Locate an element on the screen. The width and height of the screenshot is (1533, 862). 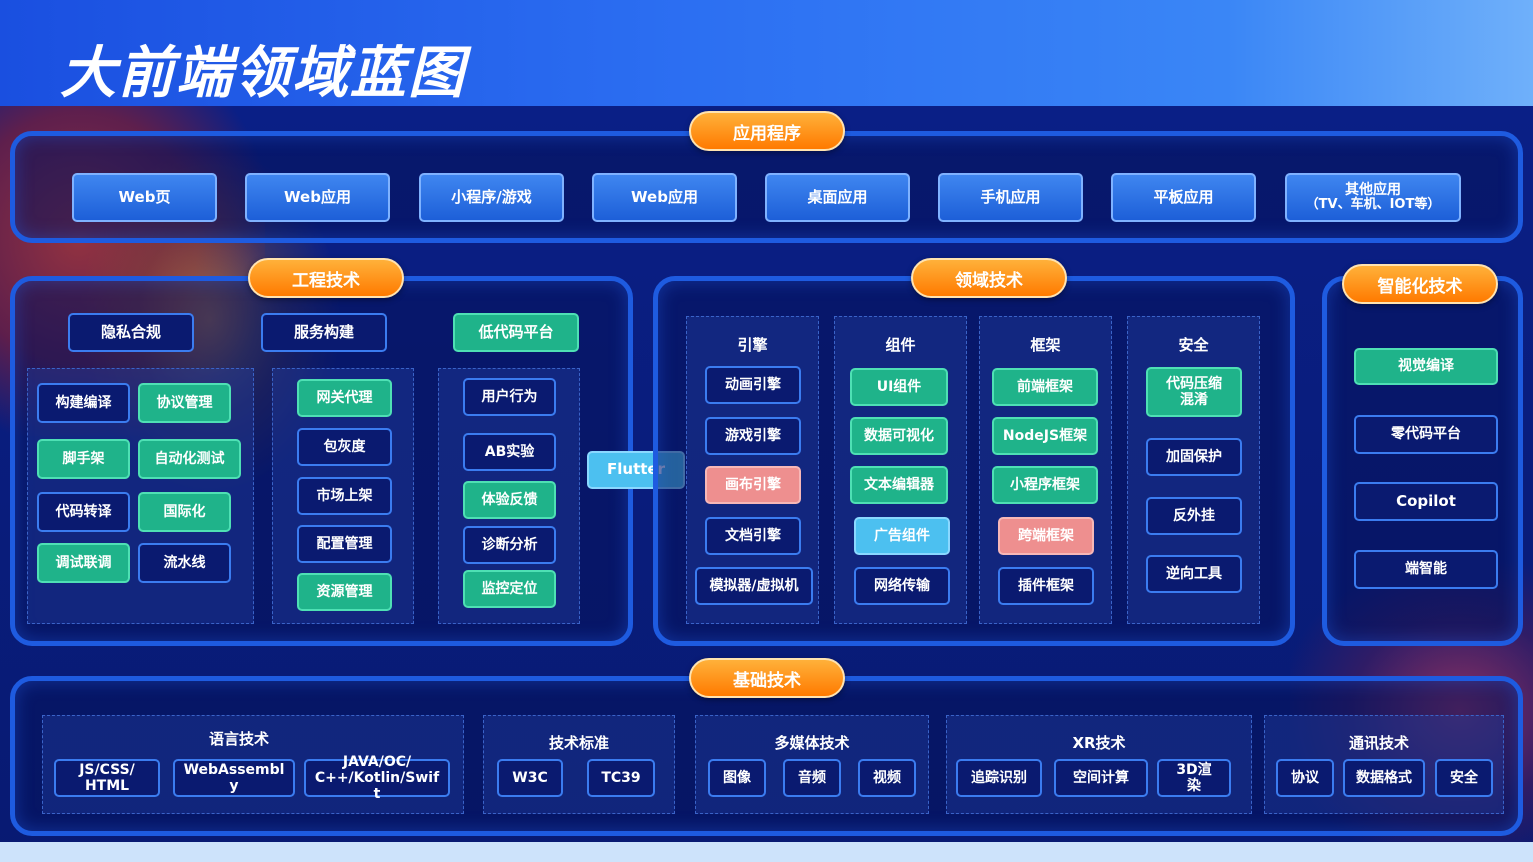
domain-framework-nodejs: NodeJS框架 is located at coordinates (1045, 436).